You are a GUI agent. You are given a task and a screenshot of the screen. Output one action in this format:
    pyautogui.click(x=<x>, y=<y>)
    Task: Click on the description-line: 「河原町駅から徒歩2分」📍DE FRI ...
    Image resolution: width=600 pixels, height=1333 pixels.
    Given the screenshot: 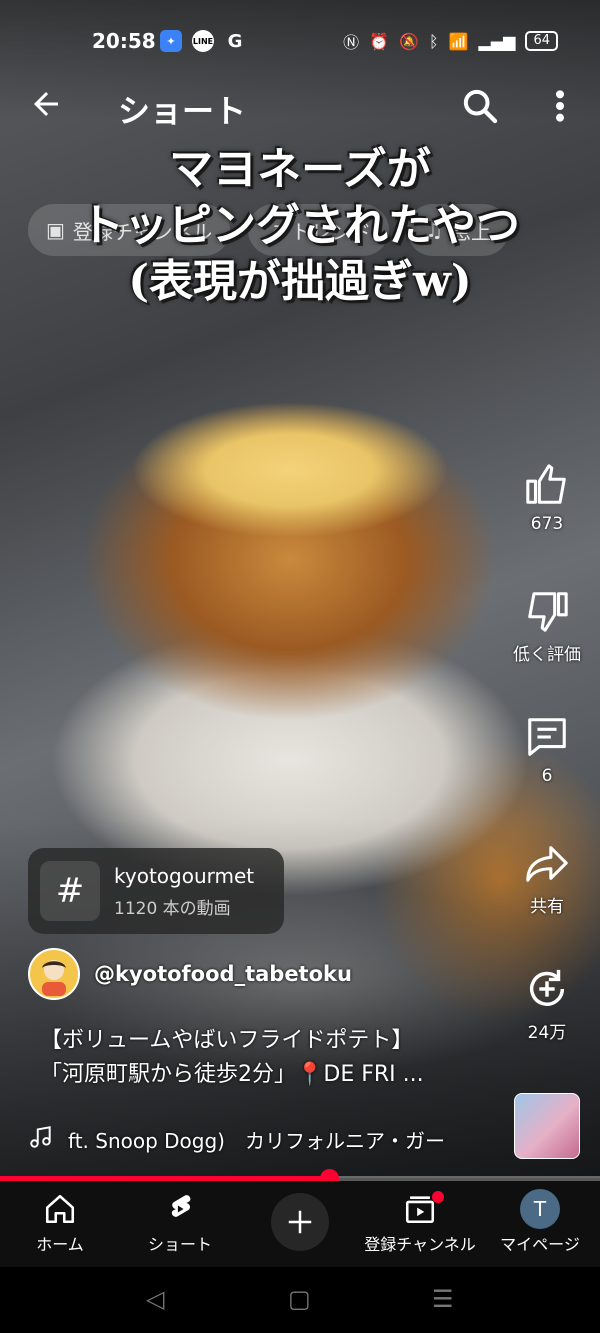 What is the action you would take?
    pyautogui.click(x=232, y=1074)
    